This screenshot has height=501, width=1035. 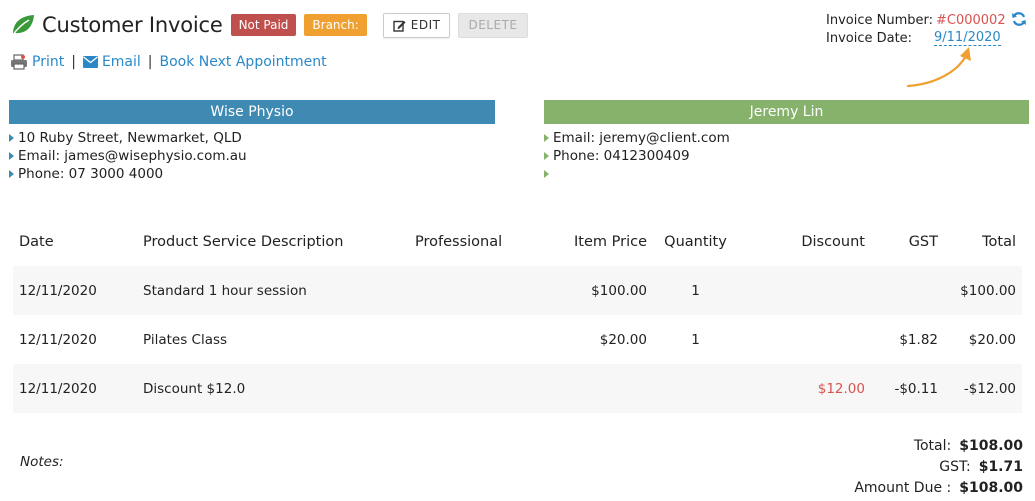 What do you see at coordinates (992, 339) in the screenshot?
I see `cell-total: $20.00` at bounding box center [992, 339].